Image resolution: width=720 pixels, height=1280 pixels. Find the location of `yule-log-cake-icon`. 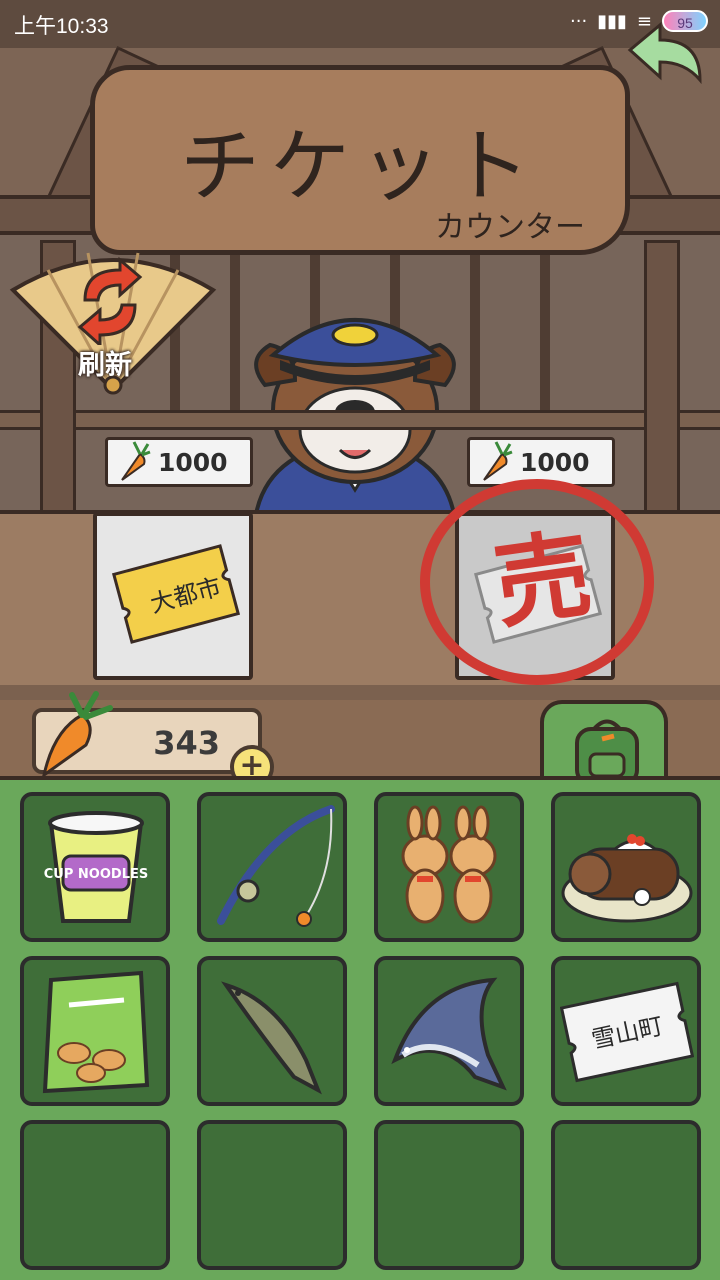

yule-log-cake-icon is located at coordinates (627, 878).